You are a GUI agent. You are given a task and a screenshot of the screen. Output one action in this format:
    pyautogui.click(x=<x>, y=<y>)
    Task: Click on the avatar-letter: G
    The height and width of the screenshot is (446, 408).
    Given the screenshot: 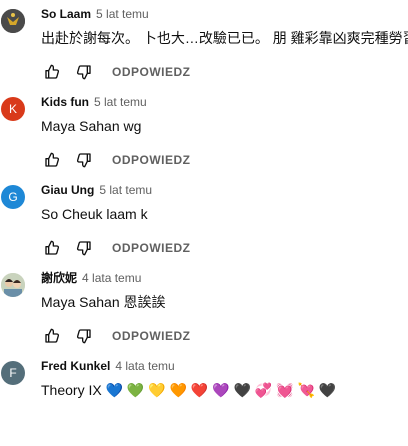 What is the action you would take?
    pyautogui.click(x=13, y=197)
    